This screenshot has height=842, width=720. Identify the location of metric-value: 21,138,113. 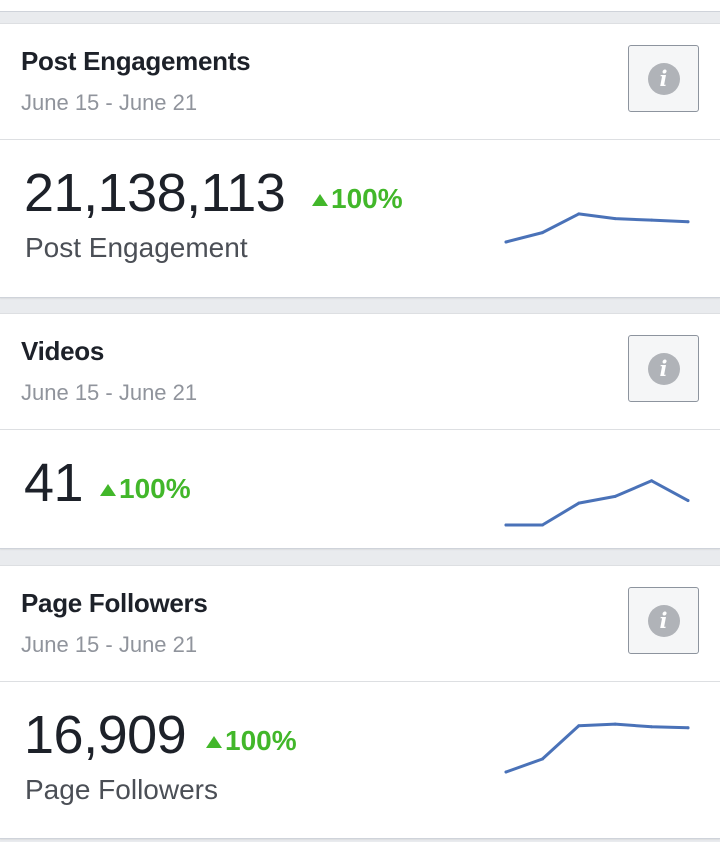
(155, 193).